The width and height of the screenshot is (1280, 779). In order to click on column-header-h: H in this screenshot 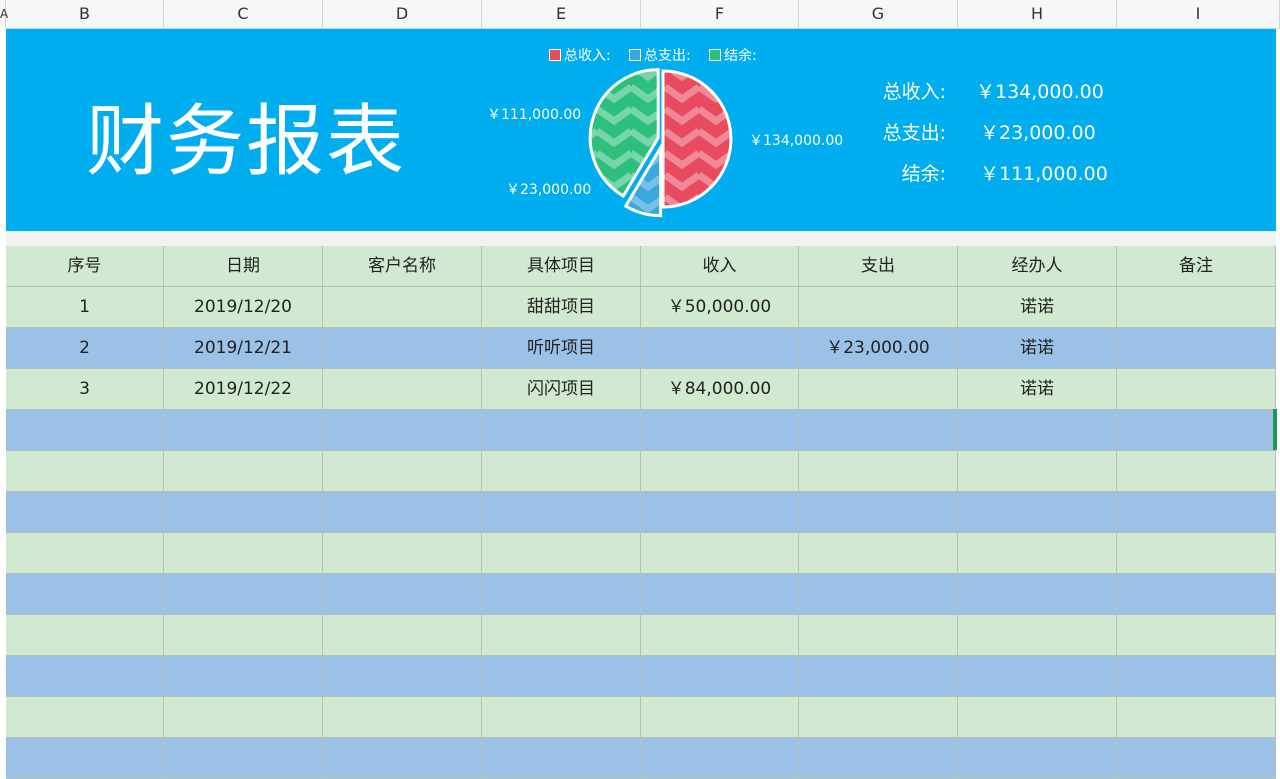, I will do `click(1037, 14)`.